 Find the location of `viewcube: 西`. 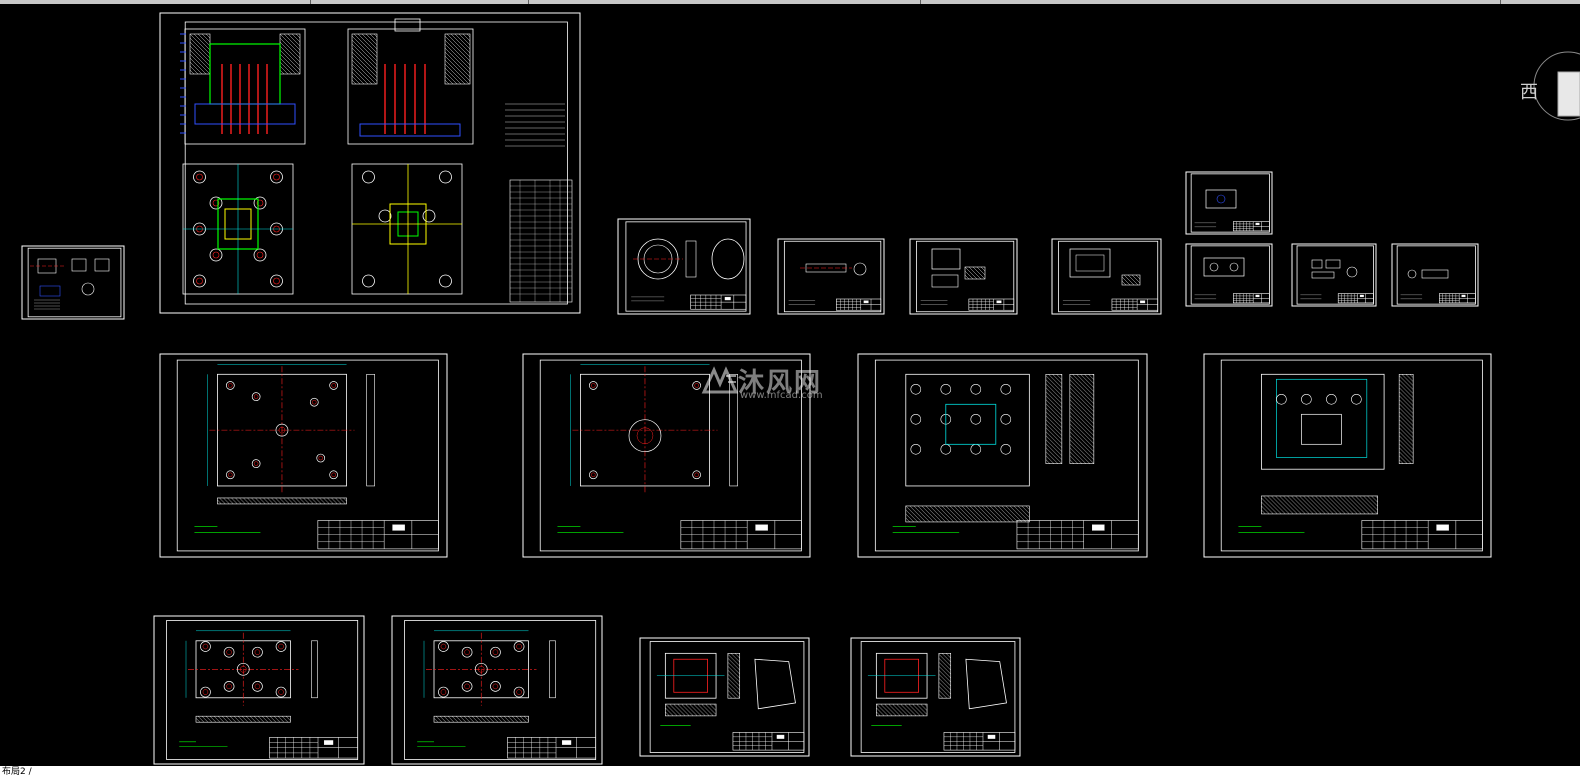

viewcube: 西 is located at coordinates (1548, 94).